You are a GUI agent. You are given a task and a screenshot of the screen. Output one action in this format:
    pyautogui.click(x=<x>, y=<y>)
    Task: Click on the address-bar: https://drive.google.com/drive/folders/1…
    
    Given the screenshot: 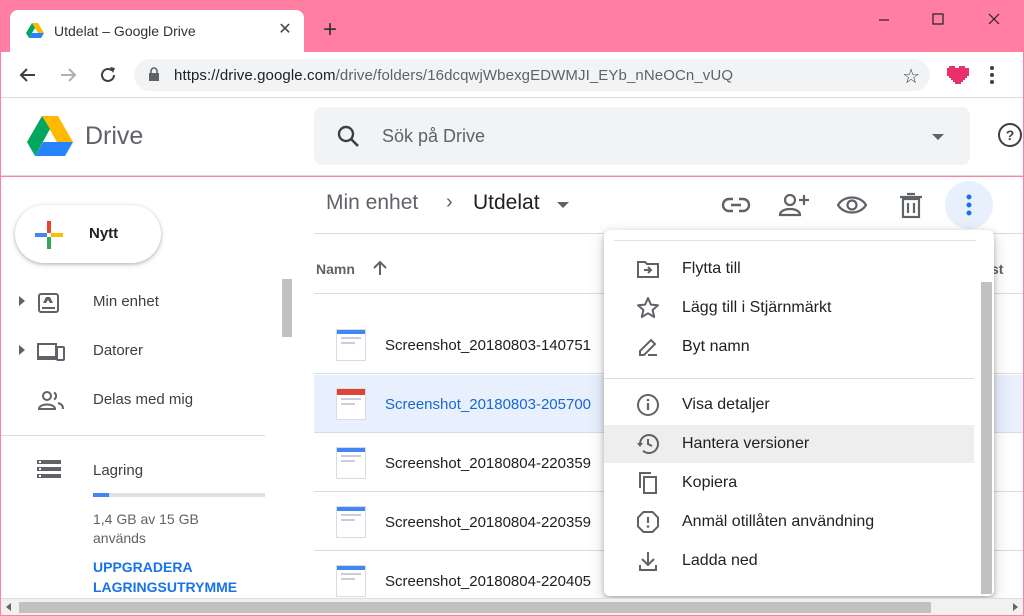 What is the action you would take?
    pyautogui.click(x=532, y=75)
    